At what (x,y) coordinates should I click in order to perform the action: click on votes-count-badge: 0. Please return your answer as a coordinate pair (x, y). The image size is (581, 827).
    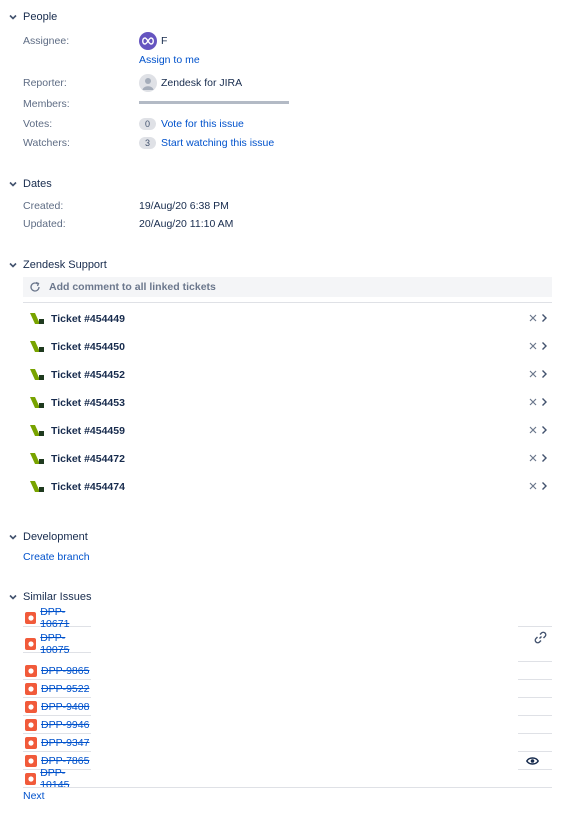
    Looking at the image, I should click on (148, 124).